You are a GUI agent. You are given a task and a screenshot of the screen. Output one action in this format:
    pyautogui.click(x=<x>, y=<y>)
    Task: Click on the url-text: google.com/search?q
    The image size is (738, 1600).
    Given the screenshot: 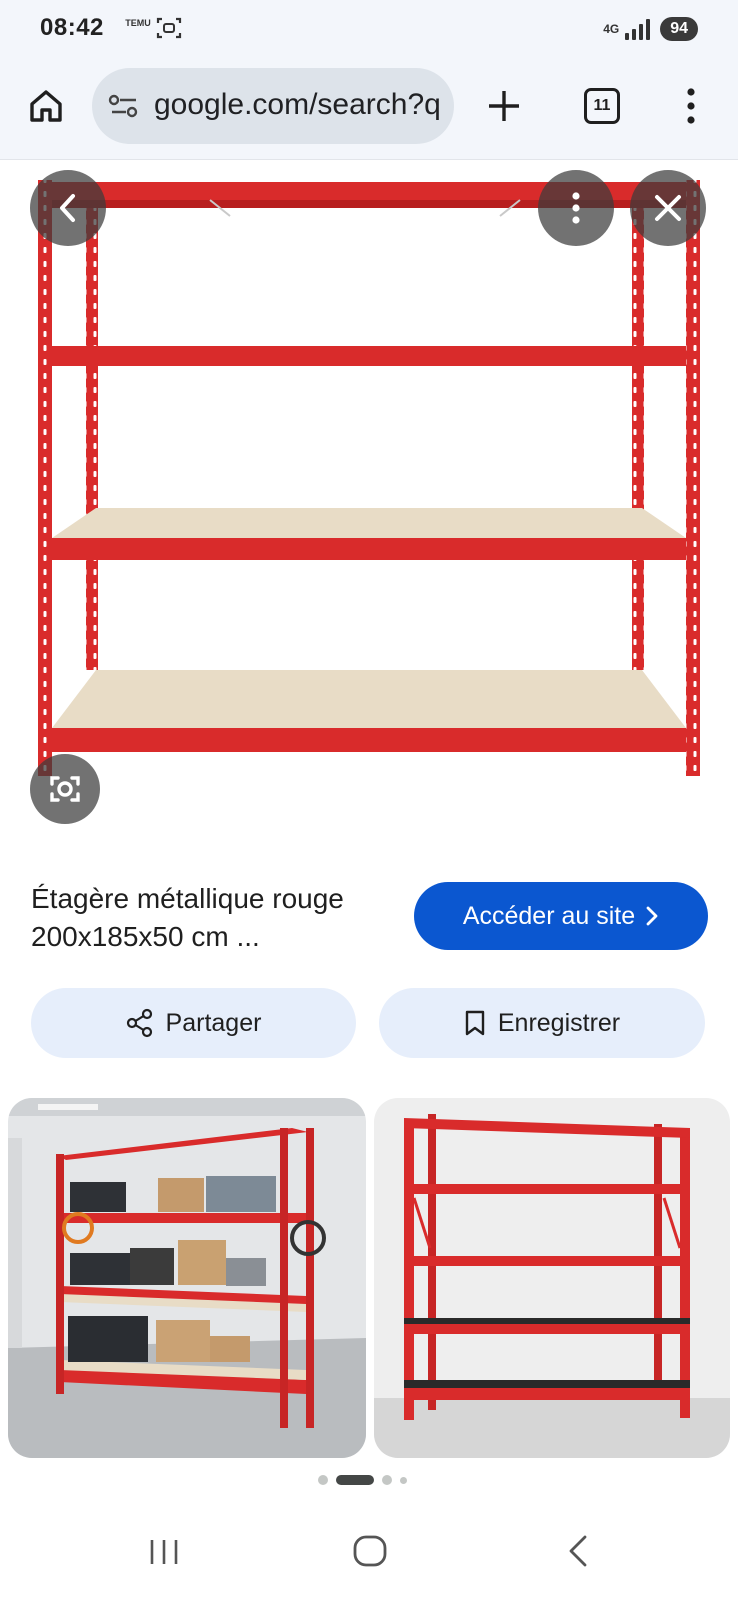 What is the action you would take?
    pyautogui.click(x=297, y=104)
    